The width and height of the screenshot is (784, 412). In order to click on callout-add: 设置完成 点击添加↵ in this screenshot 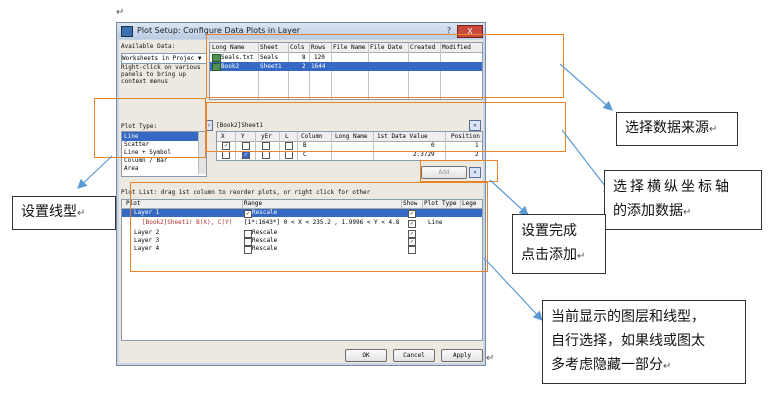, I will do `click(559, 244)`.